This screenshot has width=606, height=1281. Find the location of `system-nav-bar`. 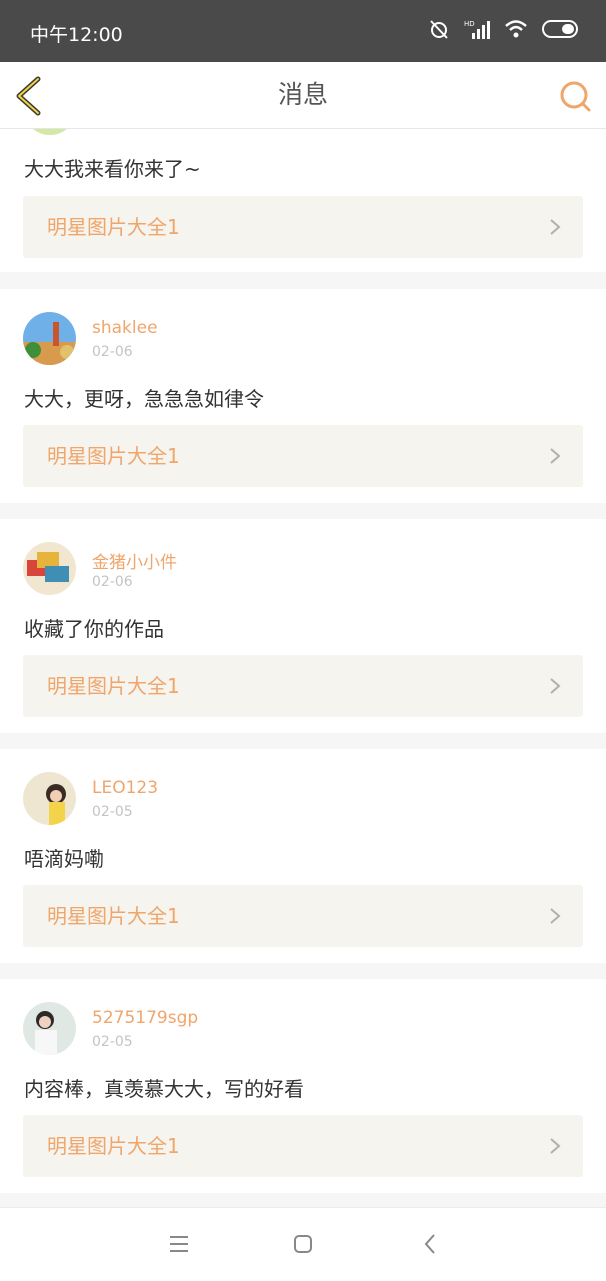

system-nav-bar is located at coordinates (303, 1244).